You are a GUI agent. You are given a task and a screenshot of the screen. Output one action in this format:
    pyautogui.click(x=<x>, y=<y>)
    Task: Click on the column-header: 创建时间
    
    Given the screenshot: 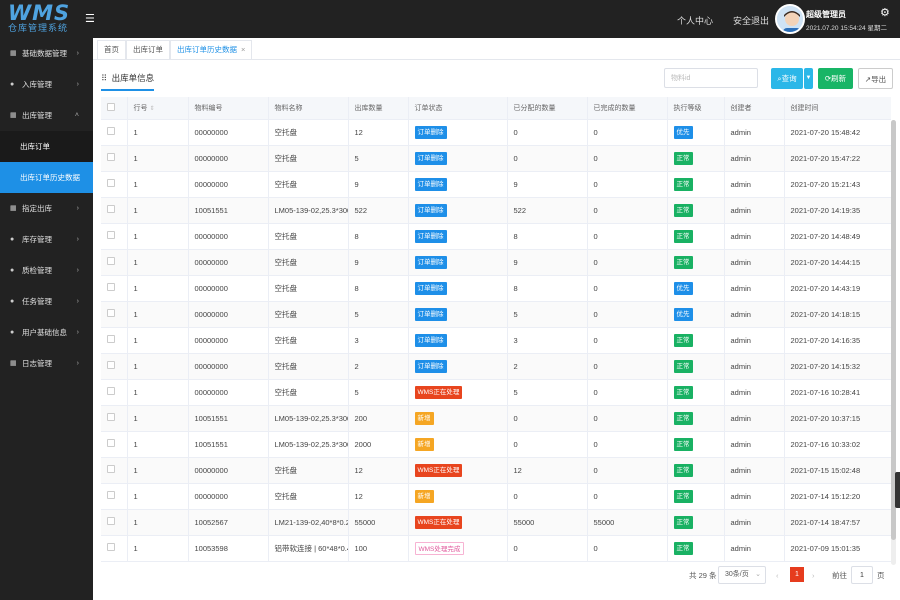 What is the action you would take?
    pyautogui.click(x=837, y=108)
    